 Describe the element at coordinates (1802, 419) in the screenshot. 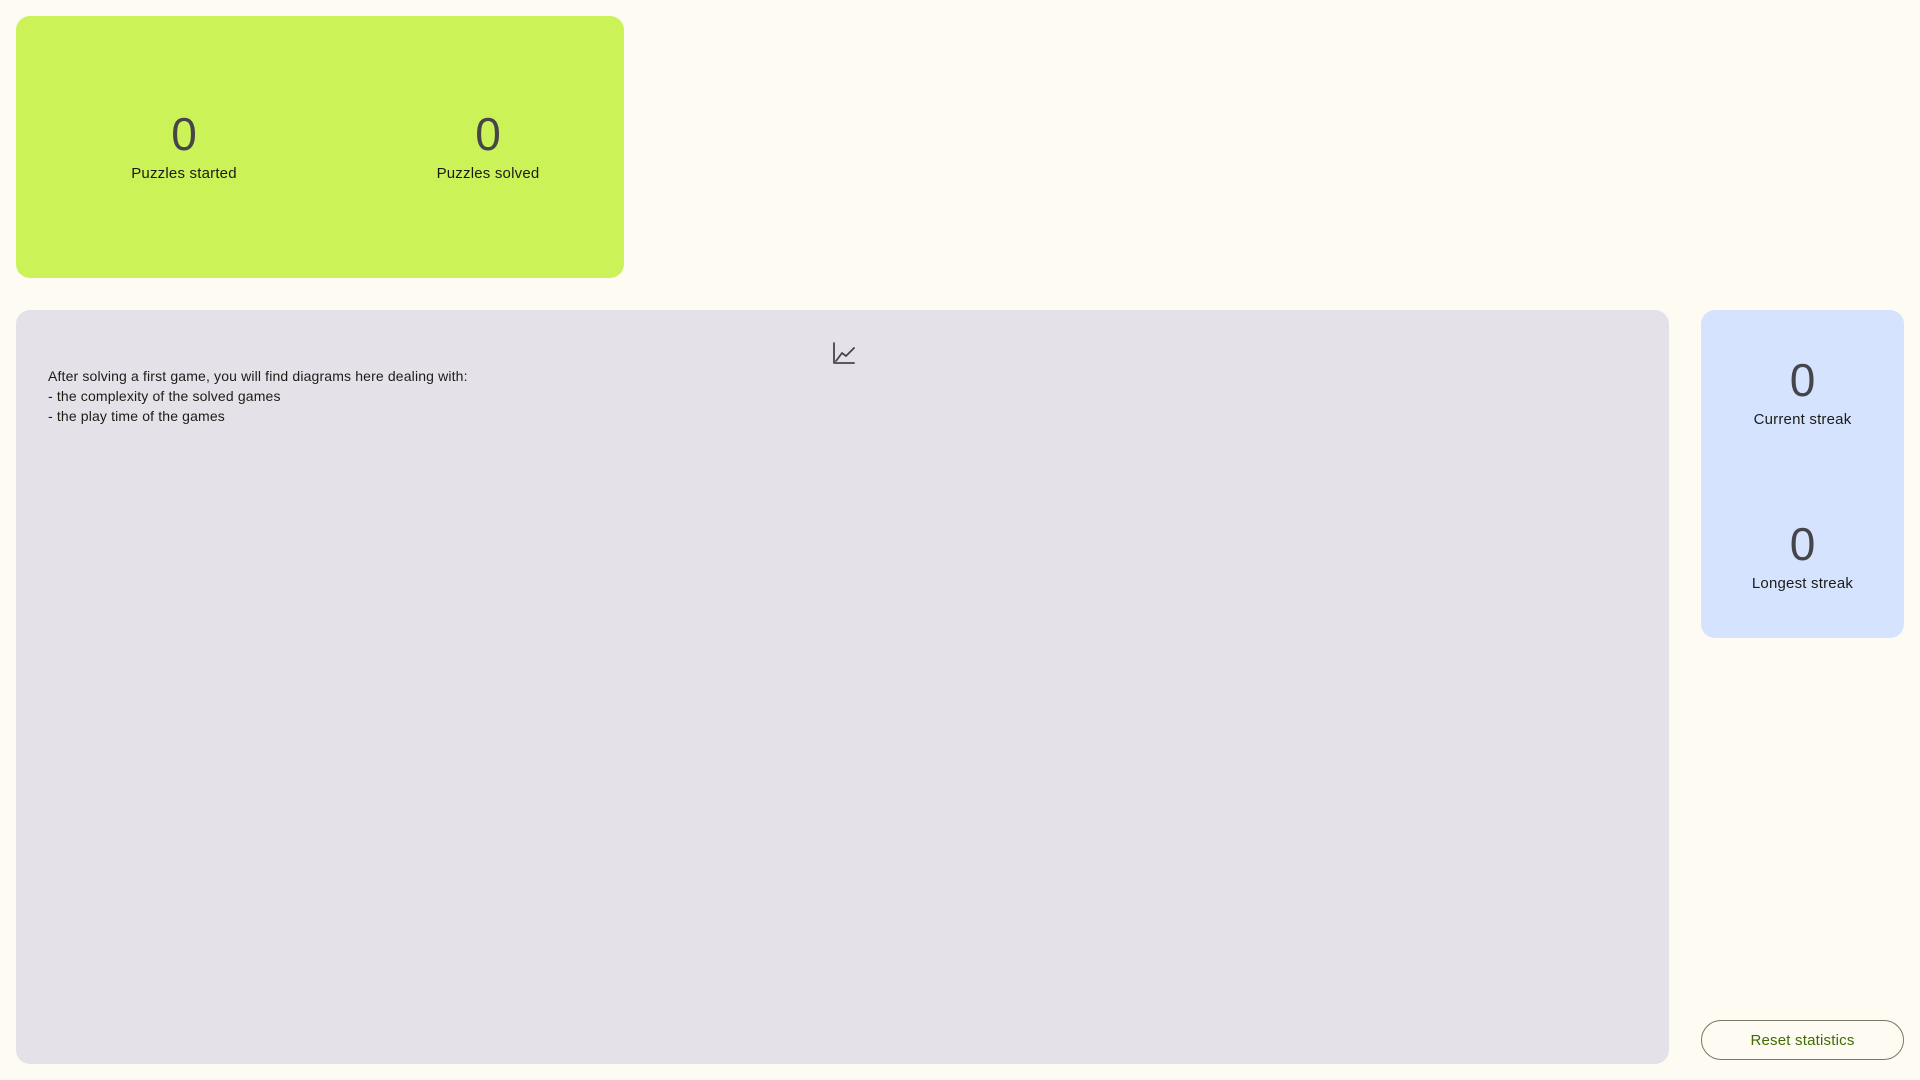

I see `current-streak-label: Current streak` at that location.